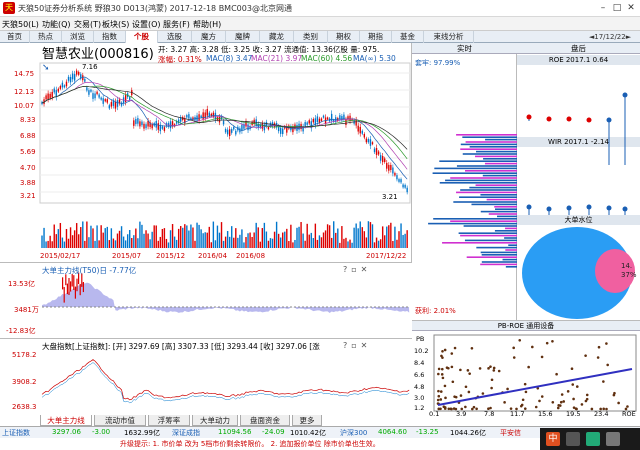 This screenshot has width=640, height=450. What do you see at coordinates (87, 24) in the screenshot?
I see `menu-trade: 交易(T)` at bounding box center [87, 24].